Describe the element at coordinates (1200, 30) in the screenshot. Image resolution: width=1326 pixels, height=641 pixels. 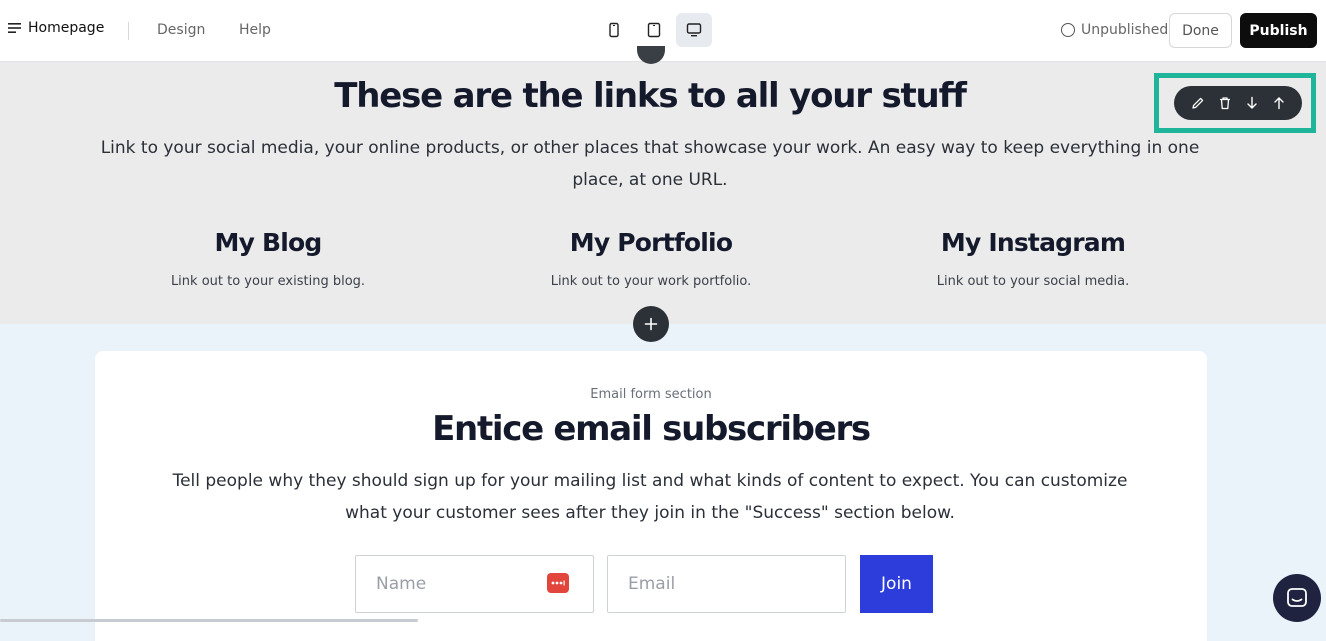
I see `done-button: Done` at that location.